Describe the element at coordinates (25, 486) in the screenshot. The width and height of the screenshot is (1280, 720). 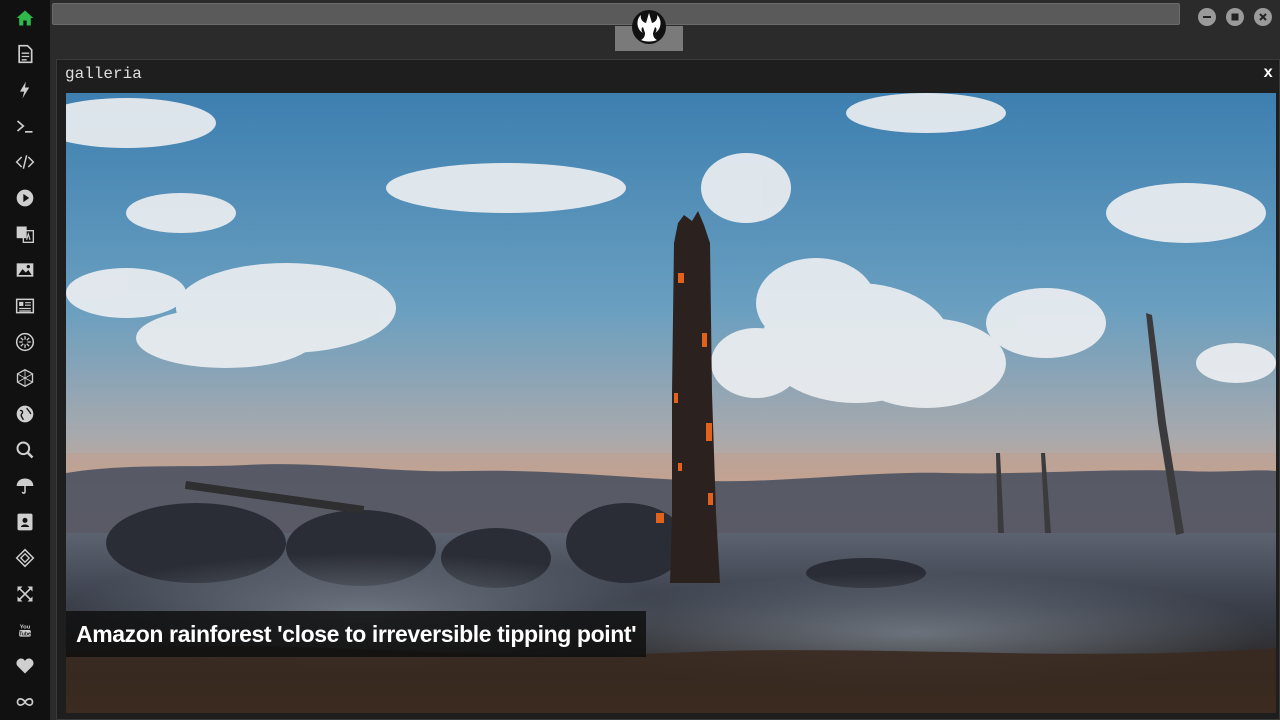
I see `umbrella-icon` at that location.